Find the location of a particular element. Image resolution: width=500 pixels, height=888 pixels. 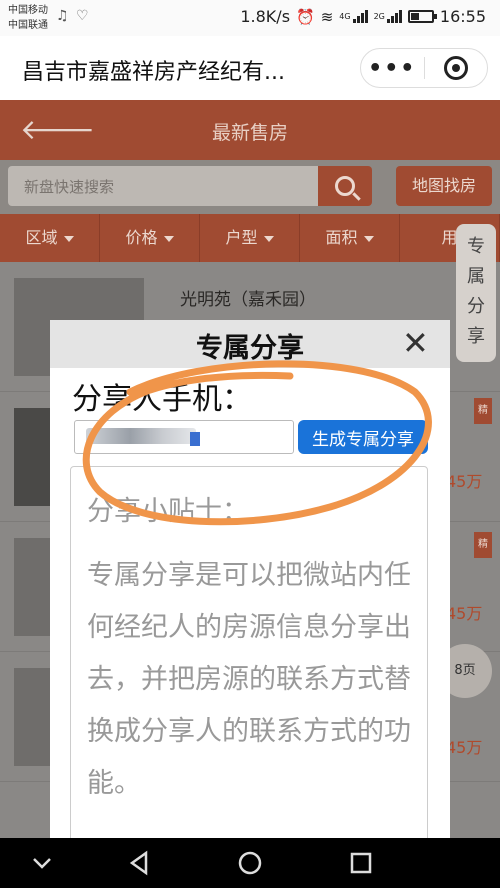

side-share-tab: 专属分享 is located at coordinates (476, 293).